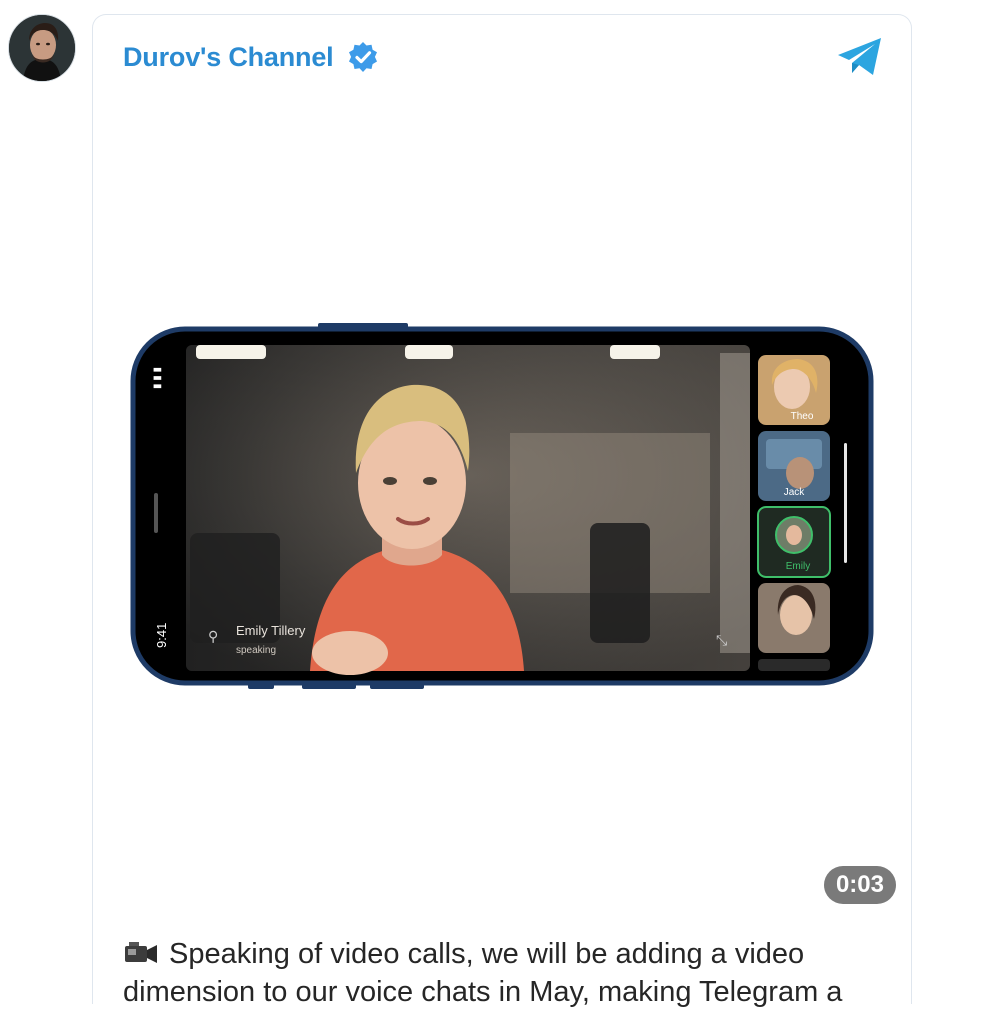 This screenshot has height=1011, width=1000. Describe the element at coordinates (363, 57) in the screenshot. I see `verified-badge-icon` at that location.